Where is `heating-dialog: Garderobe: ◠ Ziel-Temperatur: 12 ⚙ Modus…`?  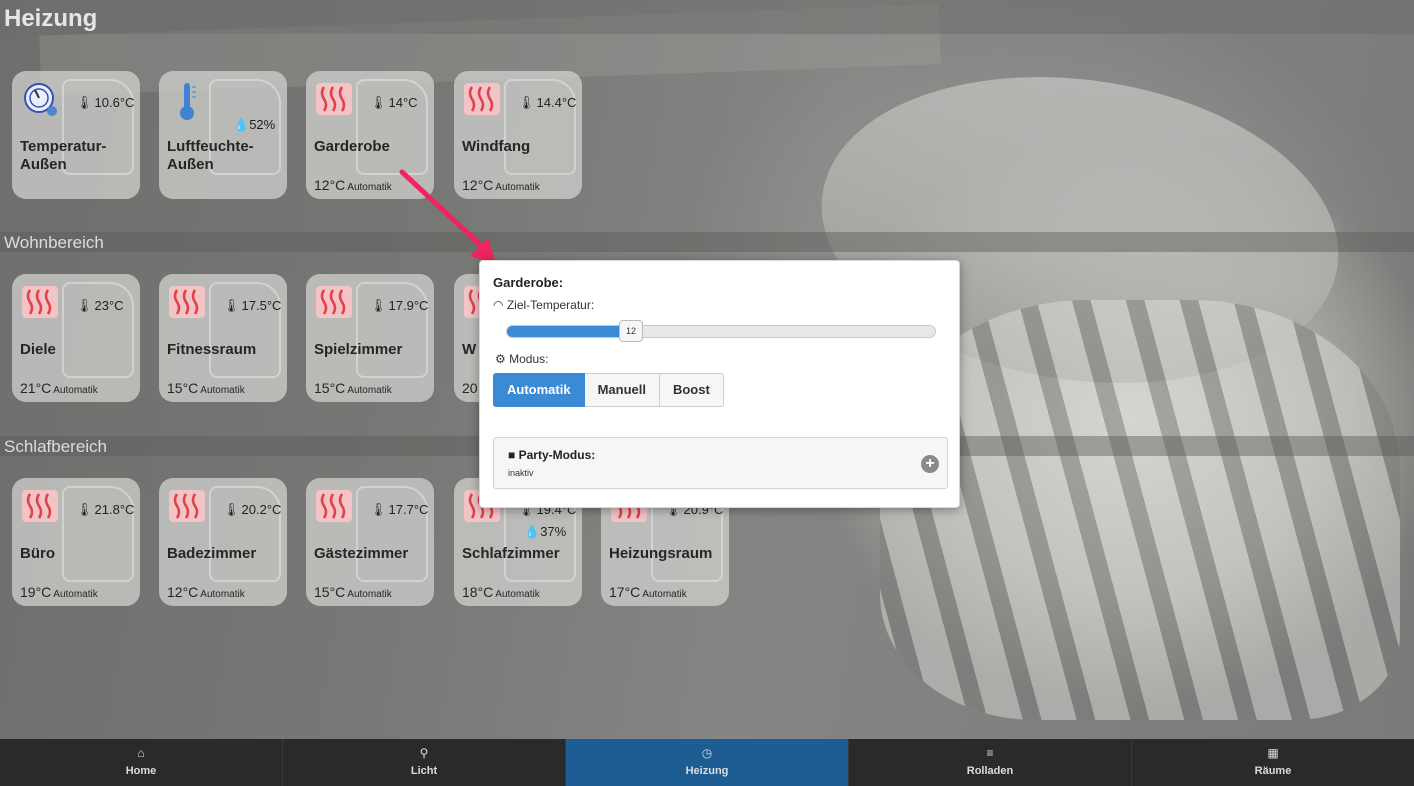 heating-dialog: Garderobe: ◠ Ziel-Temperatur: 12 ⚙ Modus… is located at coordinates (719, 384).